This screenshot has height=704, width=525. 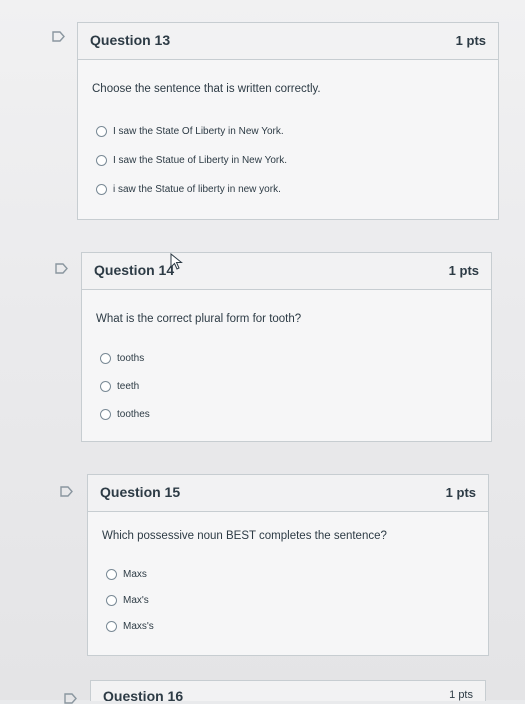 What do you see at coordinates (135, 574) in the screenshot?
I see `answer-label: Maxs` at bounding box center [135, 574].